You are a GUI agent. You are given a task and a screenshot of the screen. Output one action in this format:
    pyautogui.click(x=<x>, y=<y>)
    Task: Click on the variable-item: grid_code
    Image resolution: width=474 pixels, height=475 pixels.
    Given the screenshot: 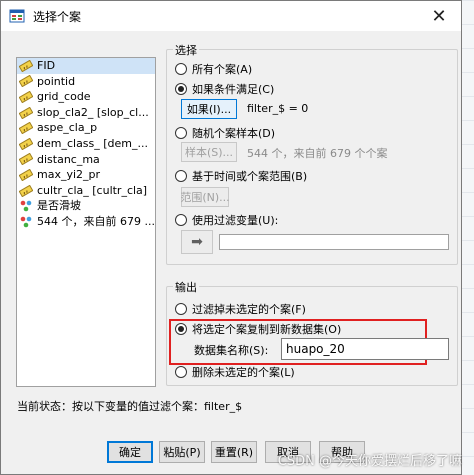 What is the action you would take?
    pyautogui.click(x=86, y=97)
    